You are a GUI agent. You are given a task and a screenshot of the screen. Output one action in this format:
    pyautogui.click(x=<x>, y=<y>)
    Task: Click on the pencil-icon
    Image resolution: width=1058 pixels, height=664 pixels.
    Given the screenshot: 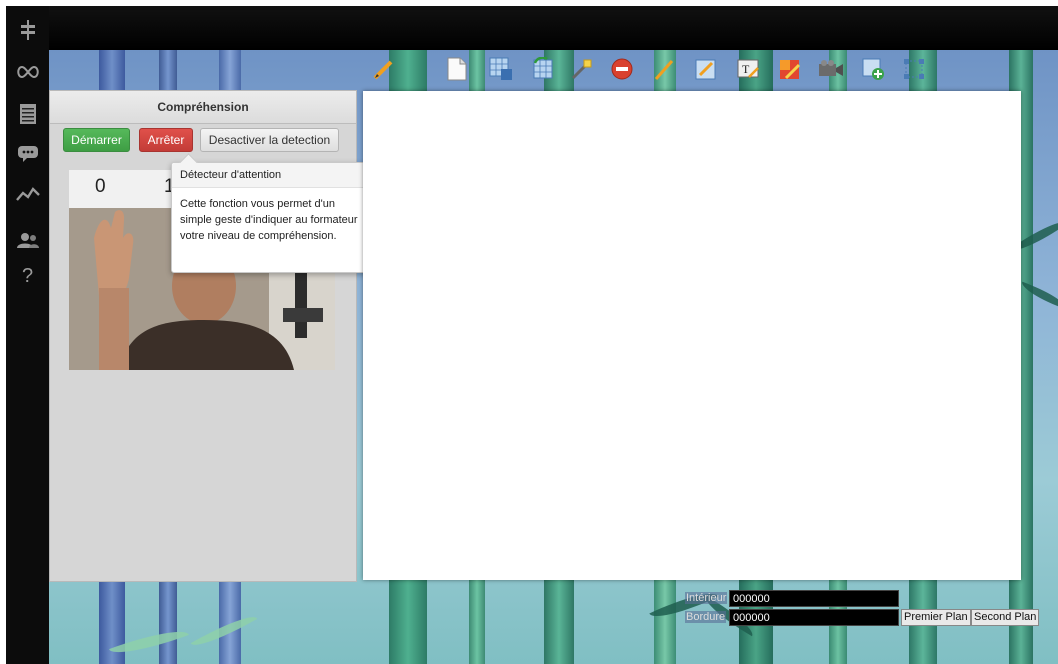 What is the action you would take?
    pyautogui.click(x=384, y=69)
    